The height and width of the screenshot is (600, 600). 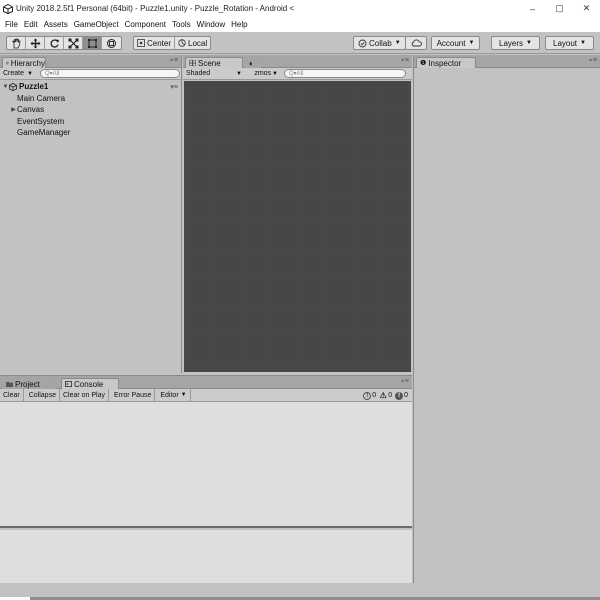 What do you see at coordinates (397, 43) in the screenshot?
I see `collab-dropdown-icon: ▼` at bounding box center [397, 43].